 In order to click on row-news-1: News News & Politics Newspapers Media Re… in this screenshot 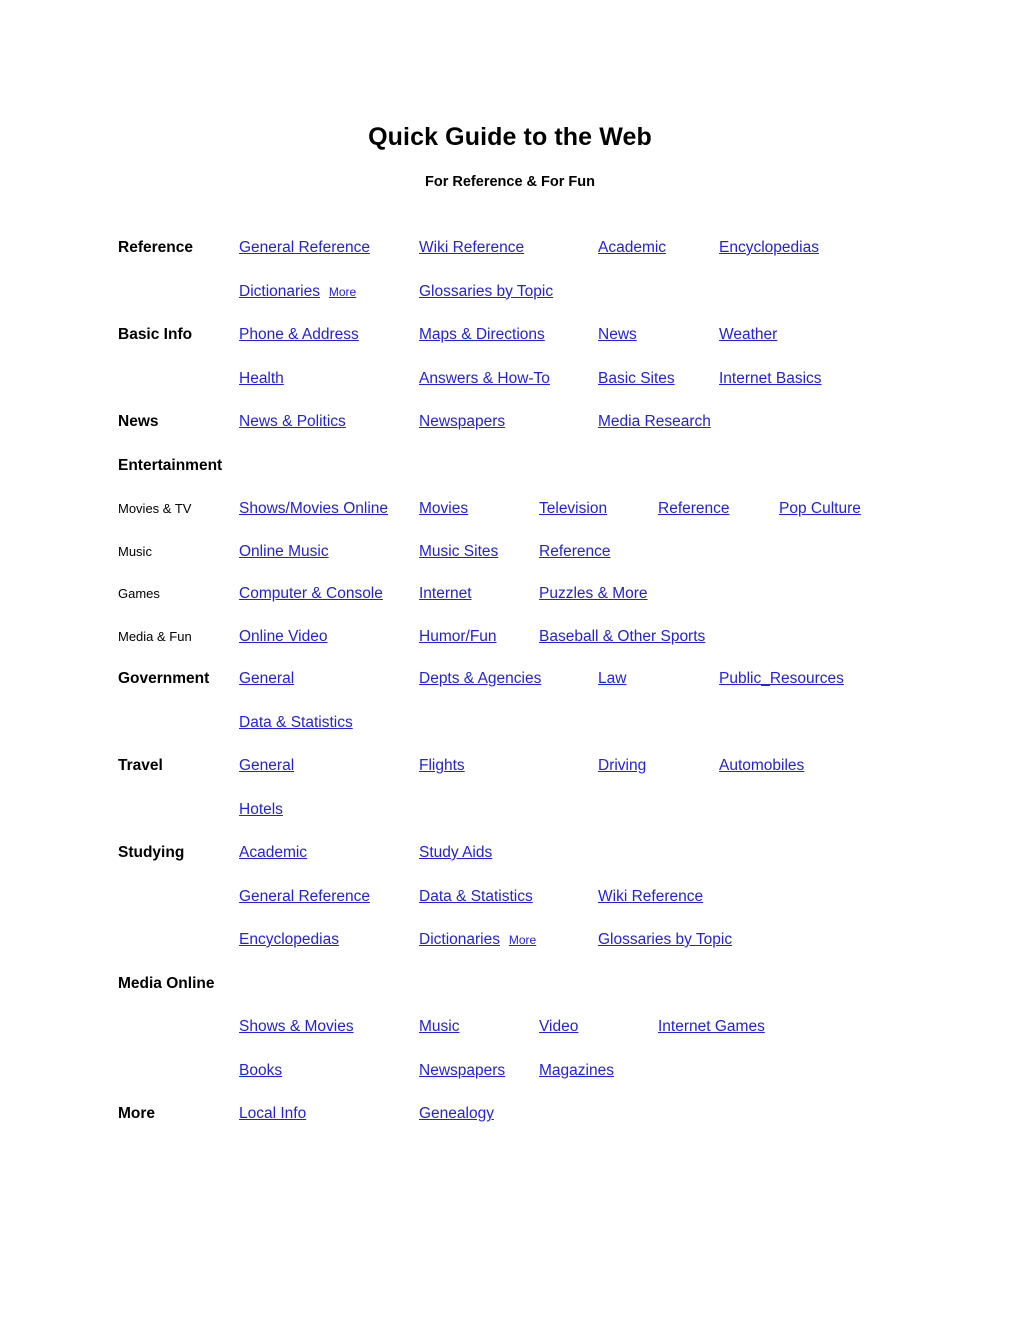, I will do `click(569, 433)`.